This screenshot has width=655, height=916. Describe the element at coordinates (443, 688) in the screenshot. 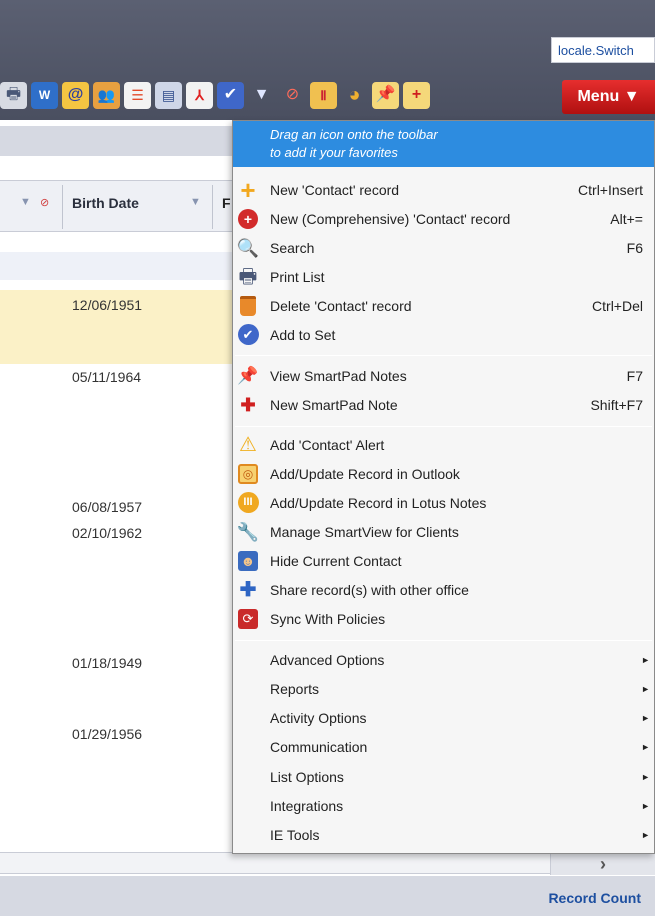

I see `menu-item-reports: Reports ►` at that location.